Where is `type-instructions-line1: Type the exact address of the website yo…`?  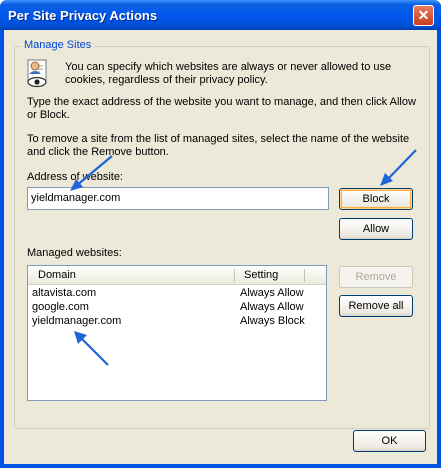
type-instructions-line1: Type the exact address of the website yo… is located at coordinates (221, 102).